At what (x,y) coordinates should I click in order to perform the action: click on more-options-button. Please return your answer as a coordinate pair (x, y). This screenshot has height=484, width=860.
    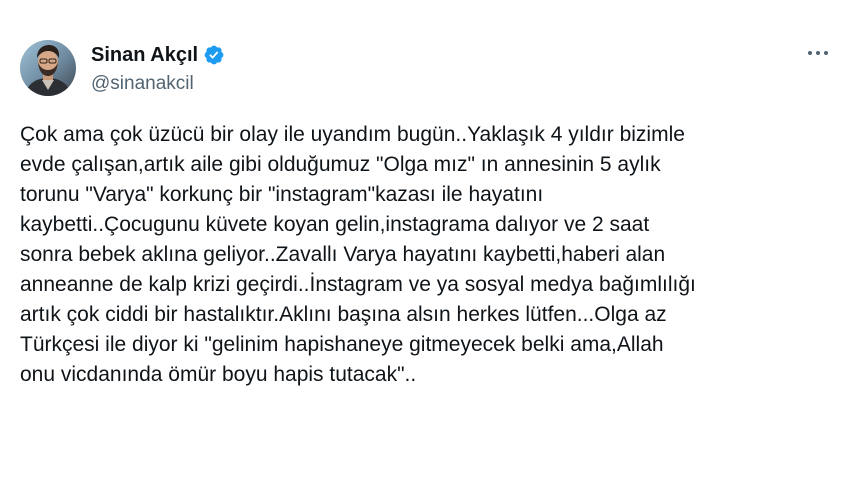
    Looking at the image, I should click on (818, 53).